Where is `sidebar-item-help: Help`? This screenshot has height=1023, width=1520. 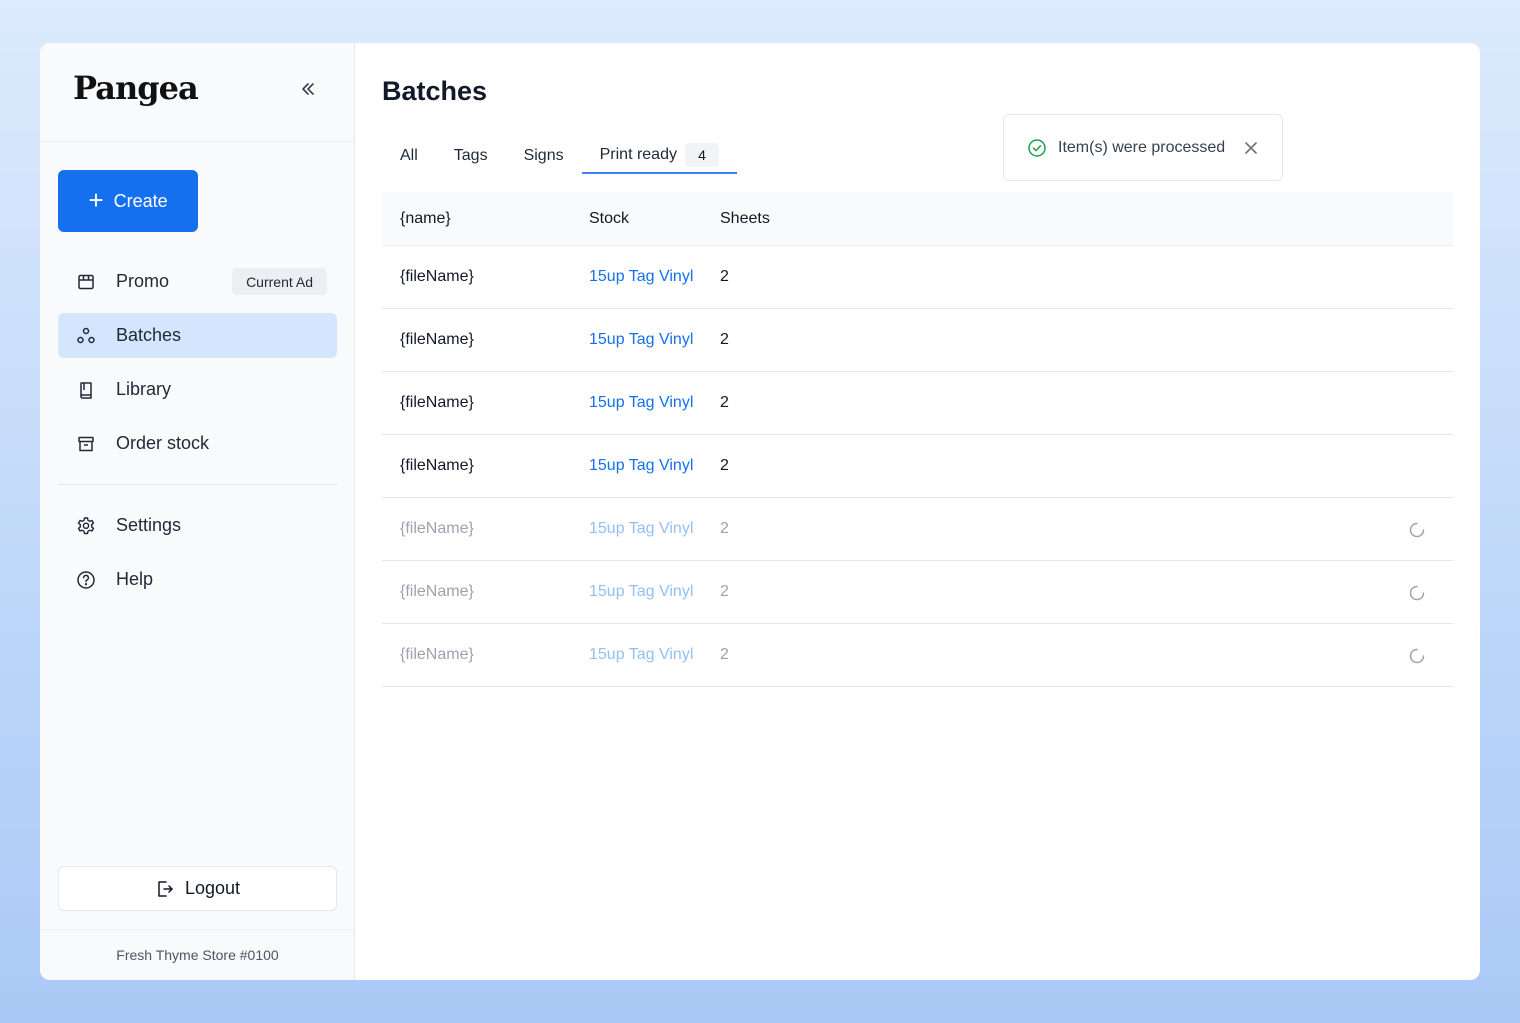
sidebar-item-help: Help is located at coordinates (197, 579).